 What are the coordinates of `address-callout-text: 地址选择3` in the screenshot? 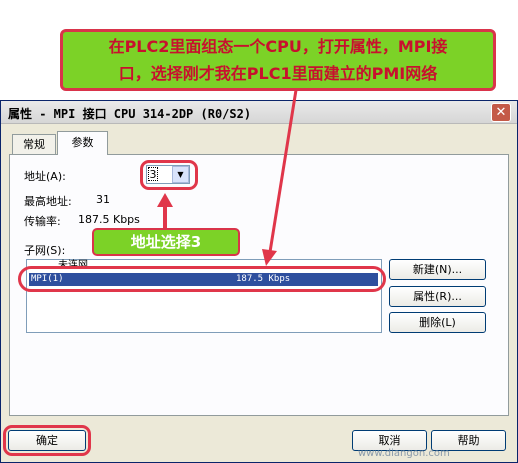 It's located at (166, 242).